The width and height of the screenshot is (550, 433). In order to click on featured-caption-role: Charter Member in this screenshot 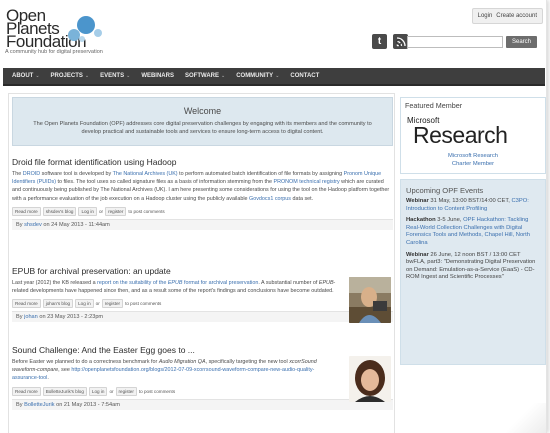, I will do `click(473, 163)`.